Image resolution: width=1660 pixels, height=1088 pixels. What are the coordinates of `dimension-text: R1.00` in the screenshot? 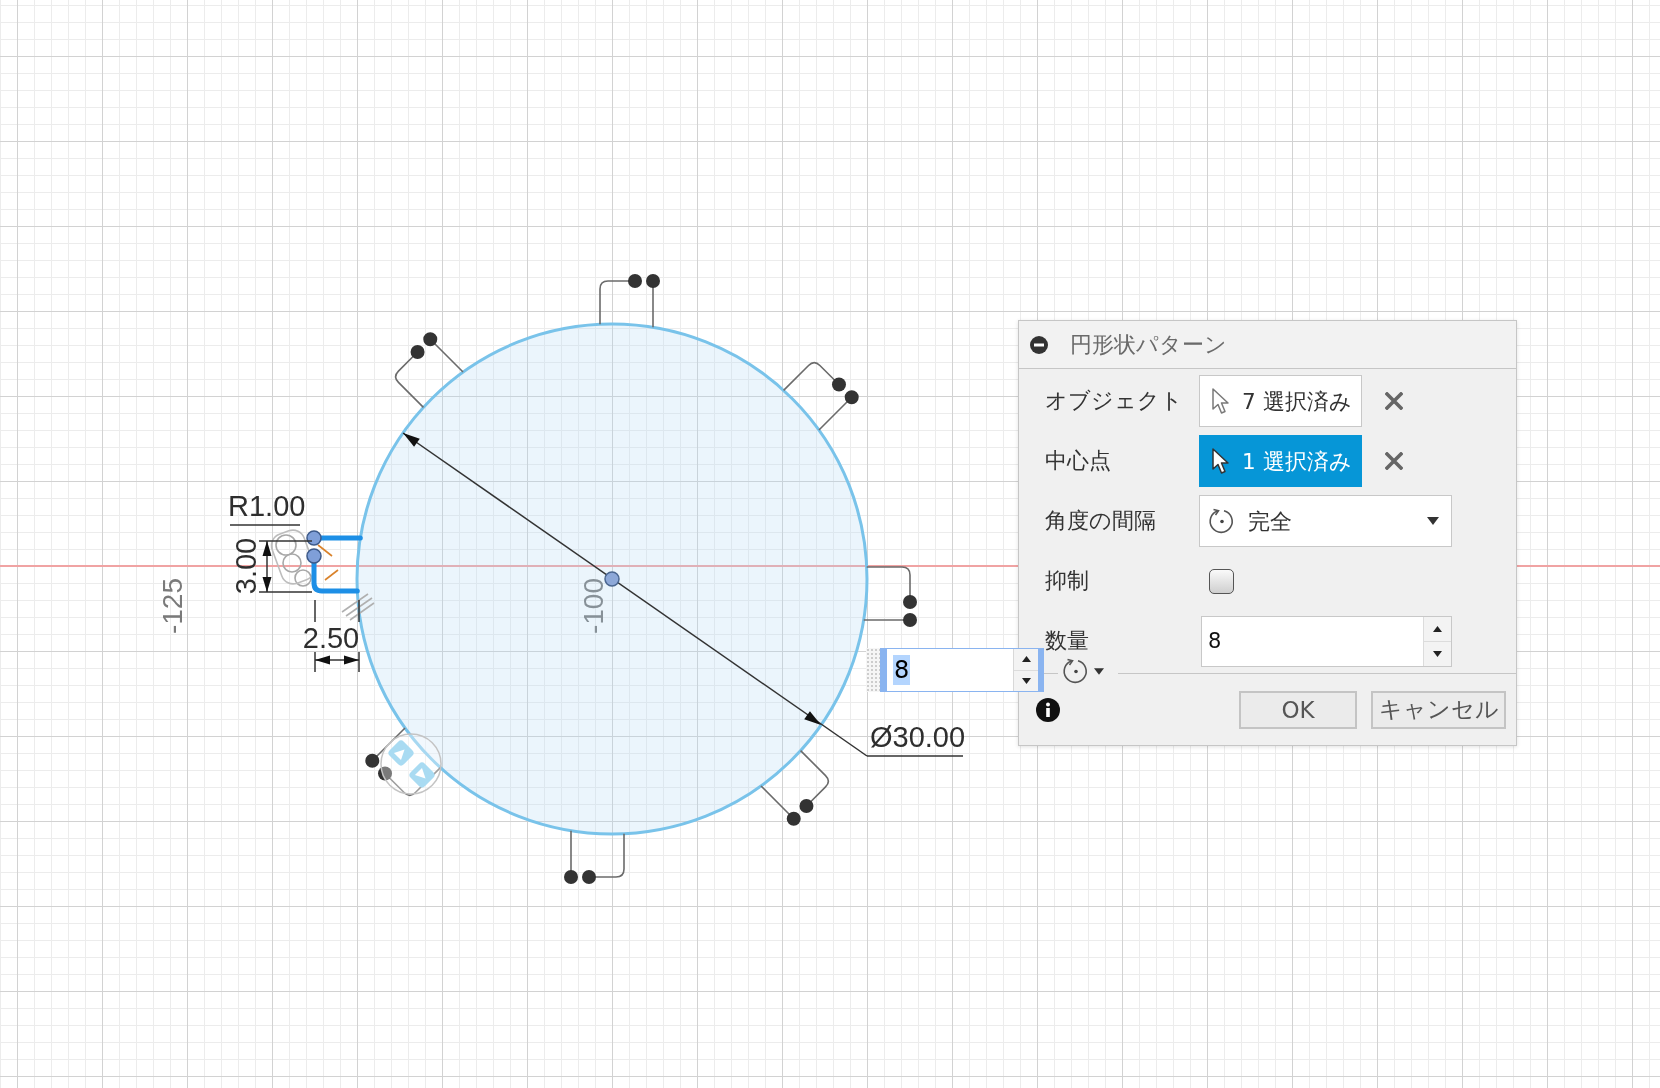 It's located at (267, 506).